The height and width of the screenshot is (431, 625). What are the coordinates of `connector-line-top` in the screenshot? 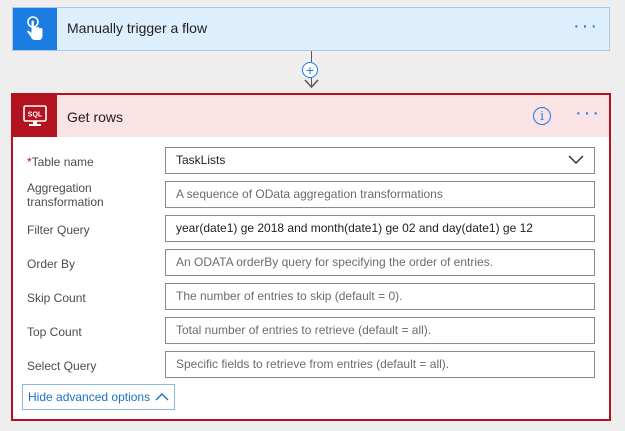 It's located at (311, 56).